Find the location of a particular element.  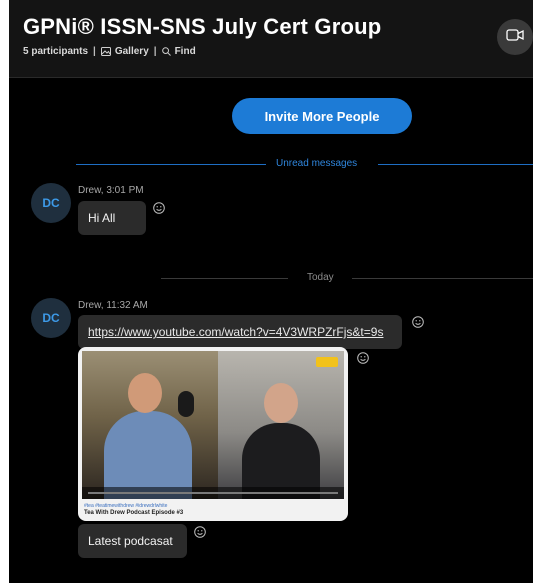

video-camera-icon is located at coordinates (515, 37).